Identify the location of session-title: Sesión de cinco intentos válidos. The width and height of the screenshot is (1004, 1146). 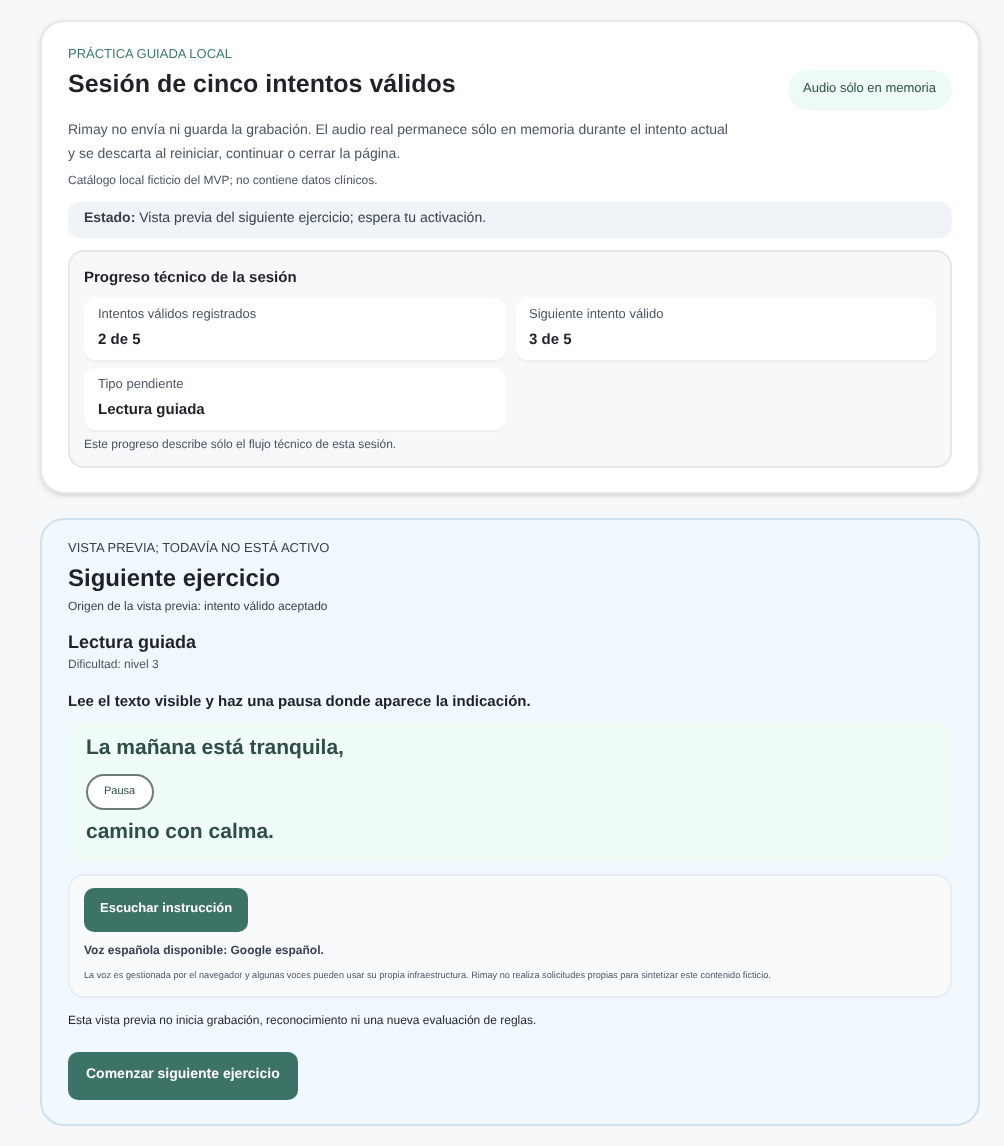
(262, 84).